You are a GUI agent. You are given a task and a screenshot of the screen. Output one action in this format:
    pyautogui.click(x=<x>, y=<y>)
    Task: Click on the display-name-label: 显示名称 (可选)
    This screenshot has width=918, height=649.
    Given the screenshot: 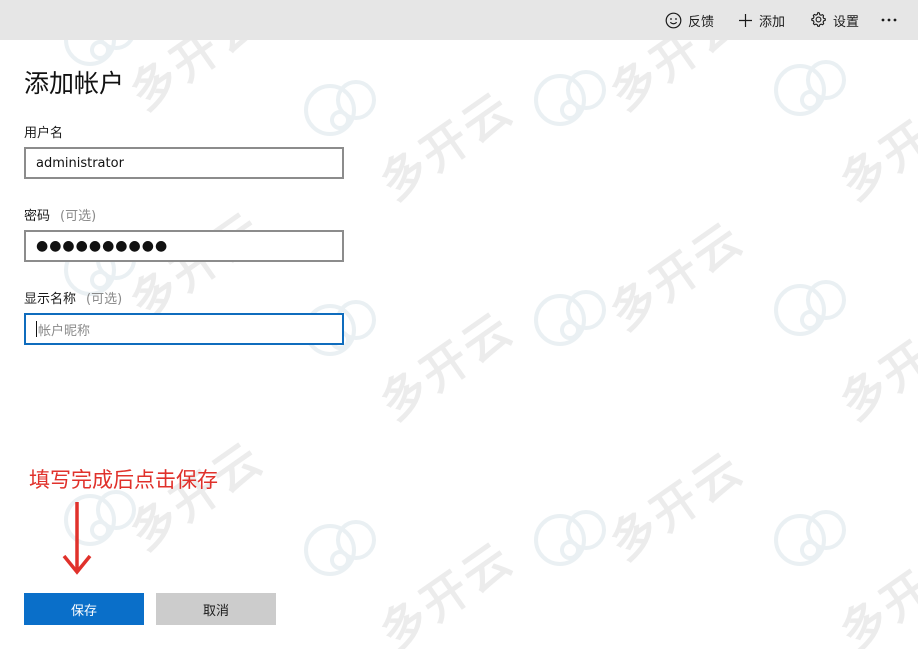 What is the action you would take?
    pyautogui.click(x=73, y=297)
    